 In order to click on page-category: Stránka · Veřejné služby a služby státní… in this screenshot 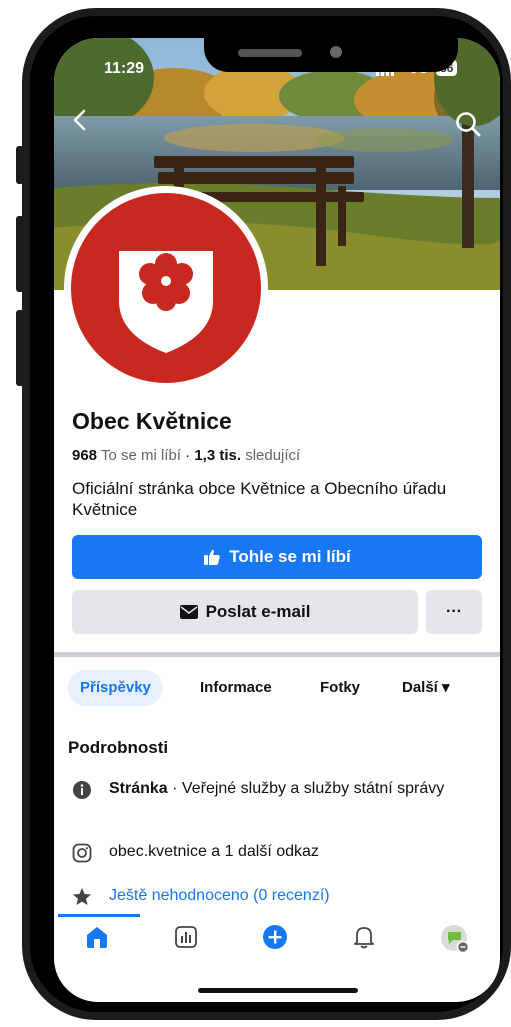, I will do `click(278, 800)`.